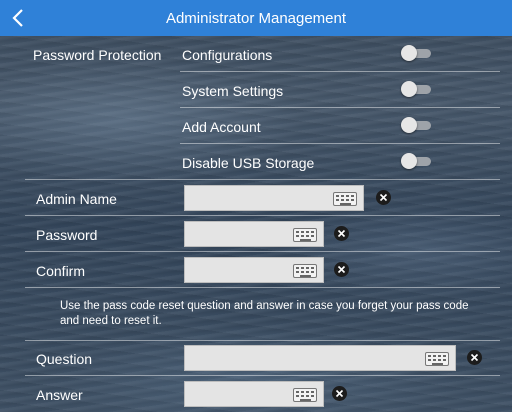 The width and height of the screenshot is (512, 412). I want to click on question-clear-button, so click(474, 357).